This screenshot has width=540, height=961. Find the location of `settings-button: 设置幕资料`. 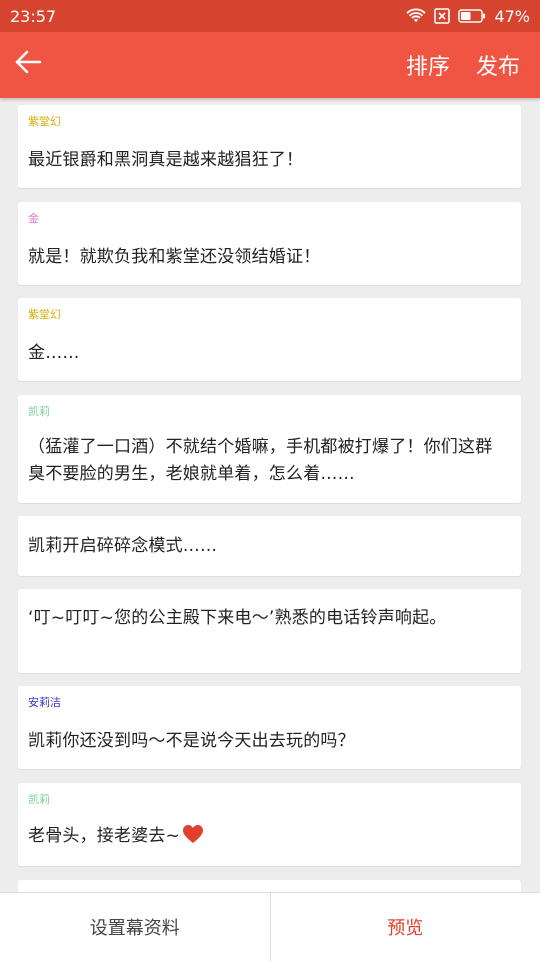

settings-button: 设置幕资料 is located at coordinates (135, 927).